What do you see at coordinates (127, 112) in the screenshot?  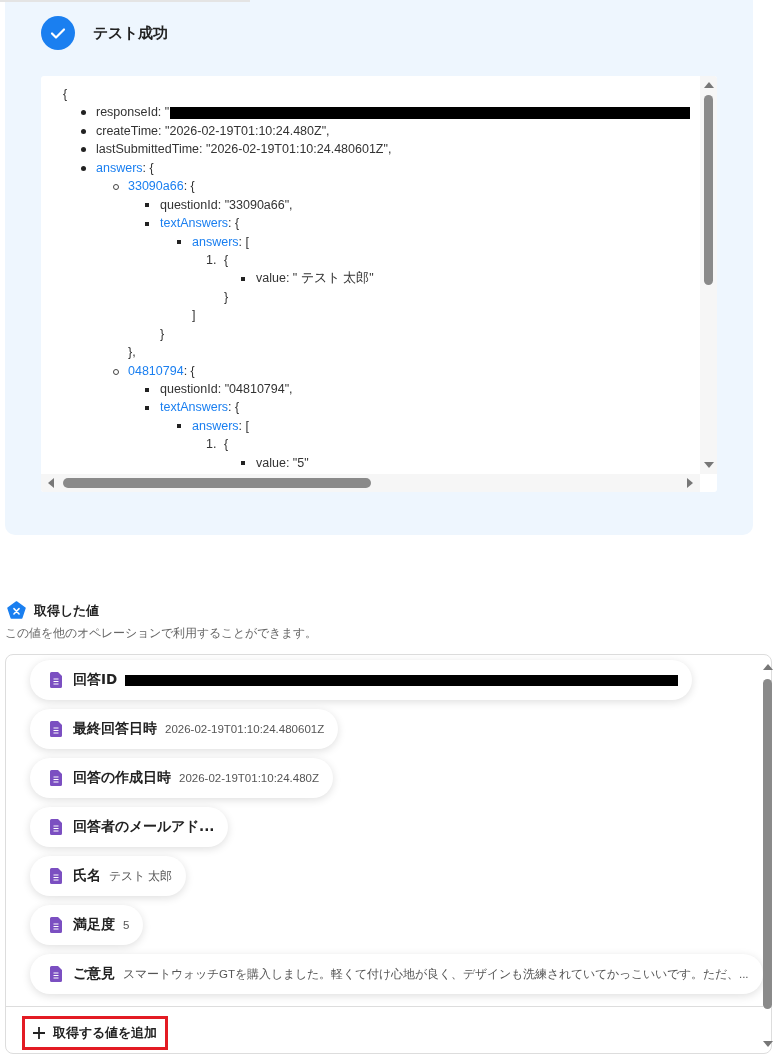 I see `json-key: responseId` at bounding box center [127, 112].